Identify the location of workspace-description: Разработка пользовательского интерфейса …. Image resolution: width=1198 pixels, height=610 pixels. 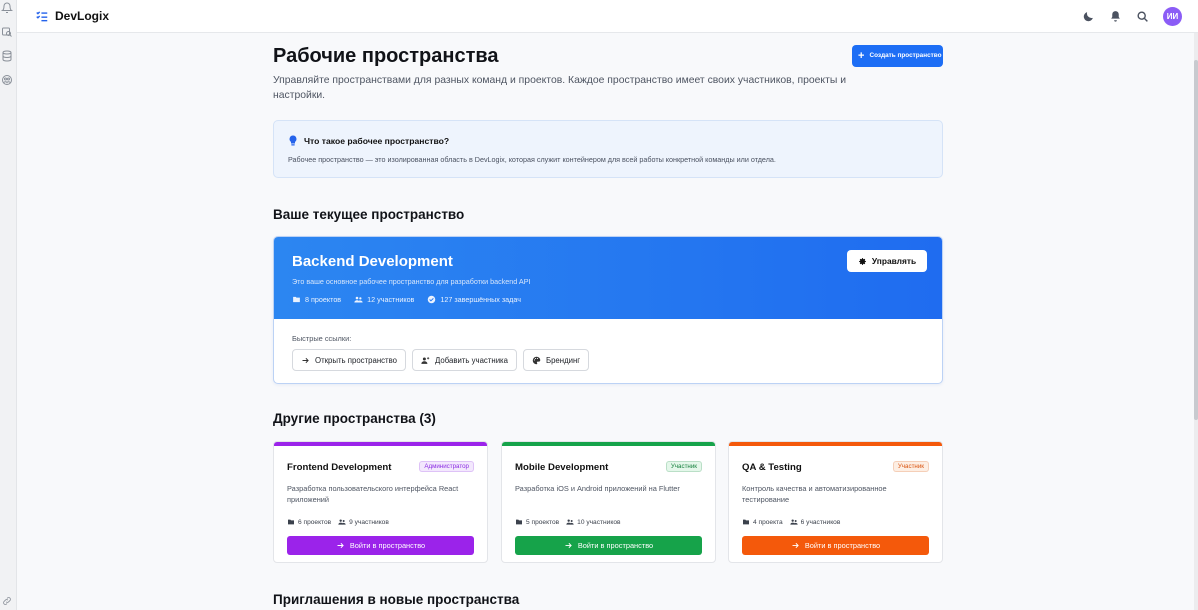
(373, 494).